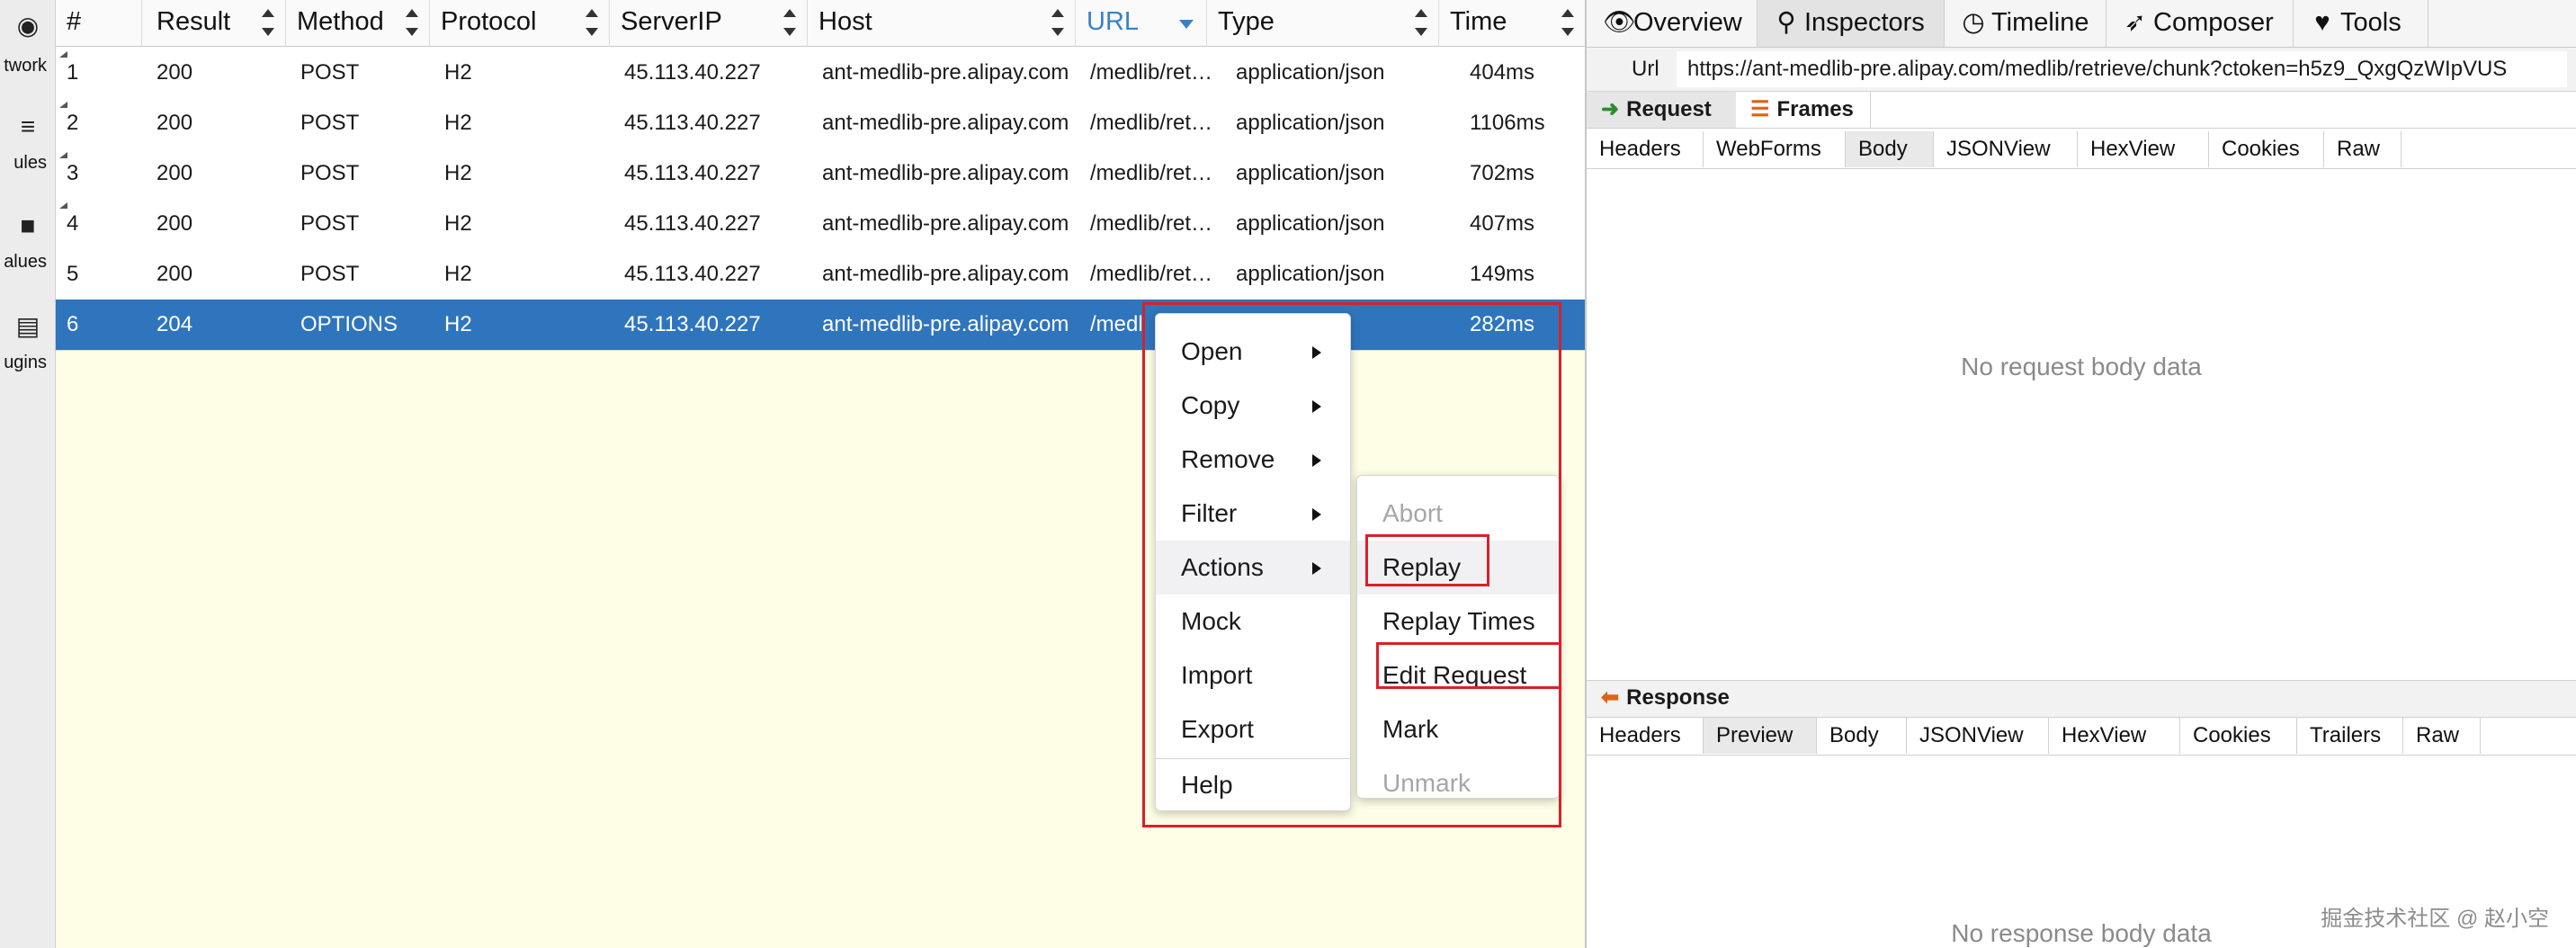 Image resolution: width=2576 pixels, height=948 pixels. What do you see at coordinates (1228, 459) in the screenshot?
I see `menu-item-remove-label: Remove` at bounding box center [1228, 459].